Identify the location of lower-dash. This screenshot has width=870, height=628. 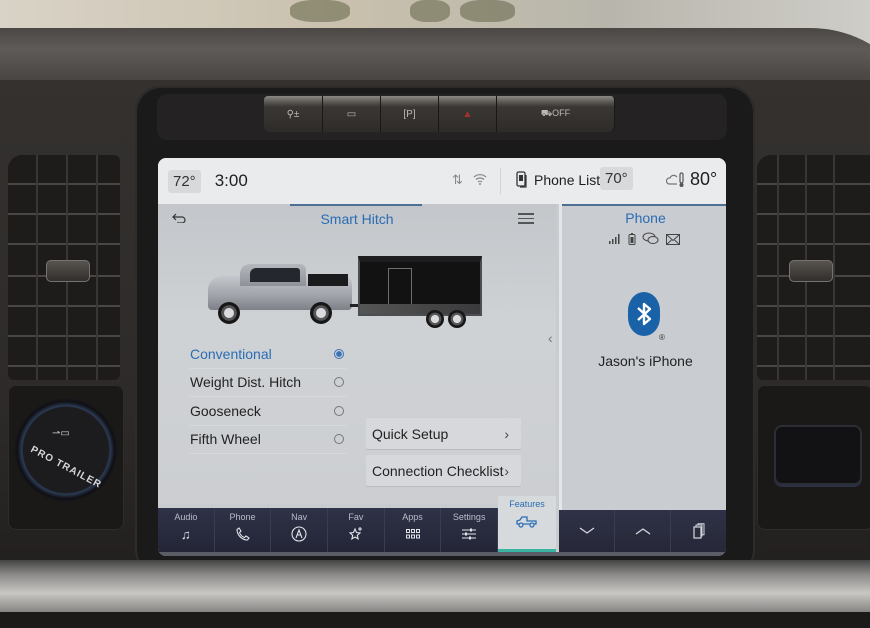
(435, 620).